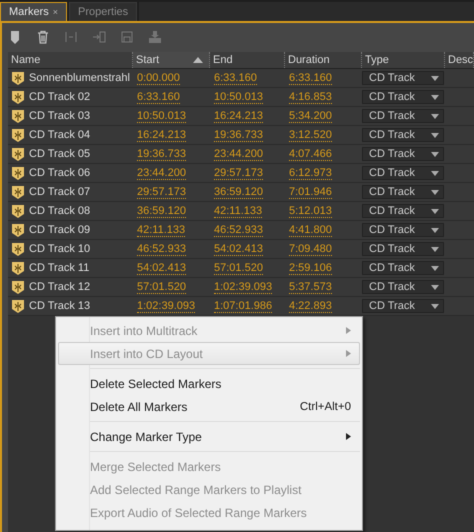 The width and height of the screenshot is (474, 532). I want to click on marker-name: CD Track 09, so click(59, 230).